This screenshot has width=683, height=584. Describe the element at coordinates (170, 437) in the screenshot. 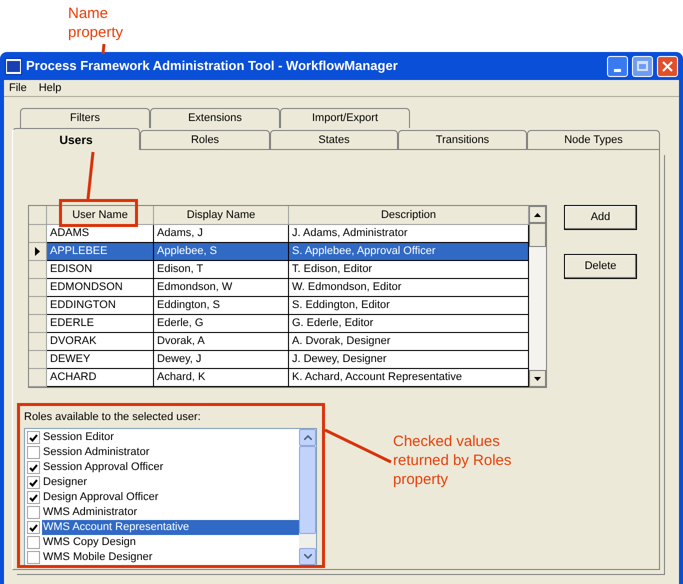

I see `list-item: Session Editor` at that location.